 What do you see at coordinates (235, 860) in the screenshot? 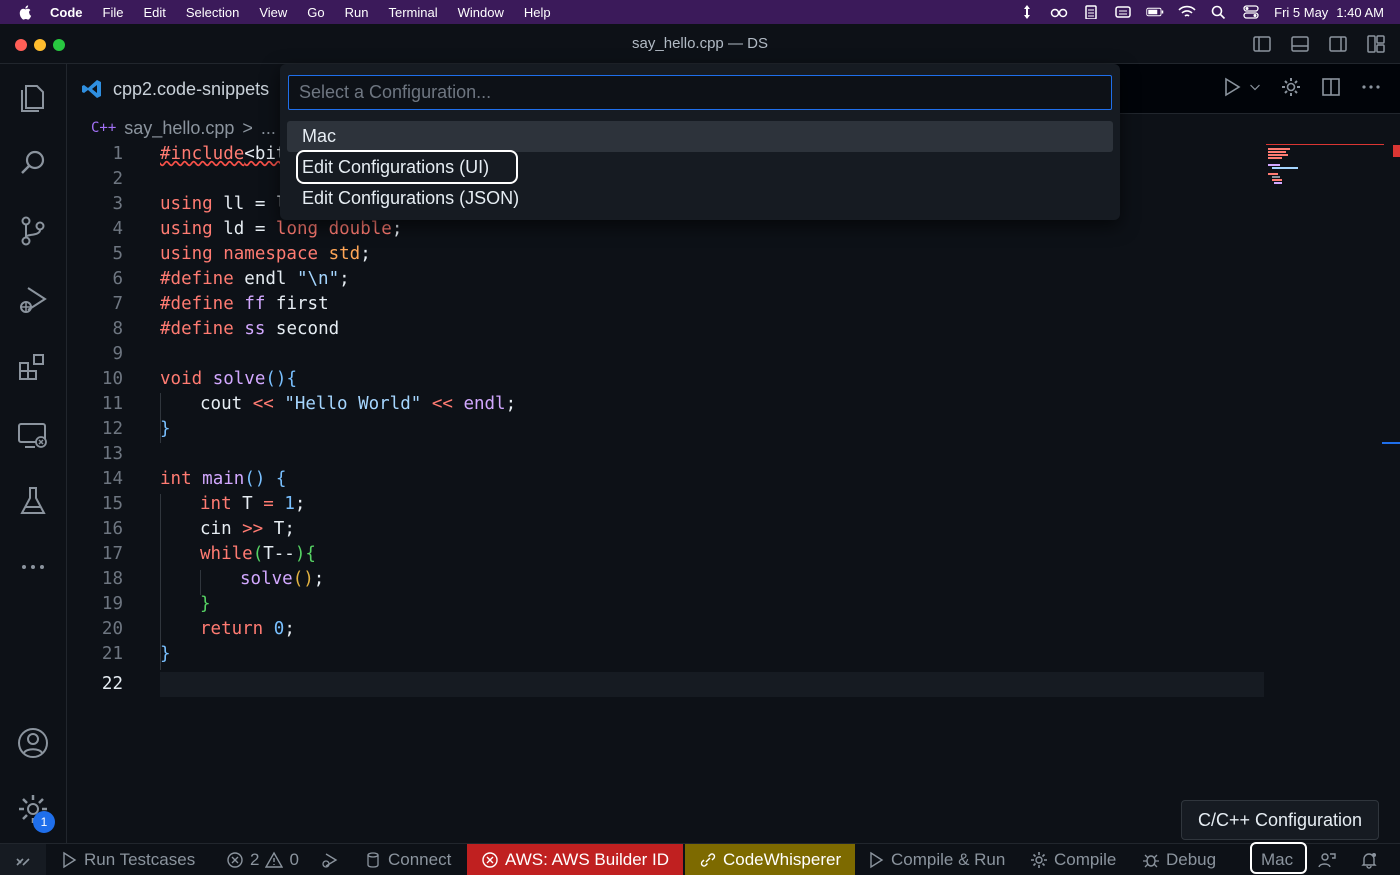
I see `error-icon` at bounding box center [235, 860].